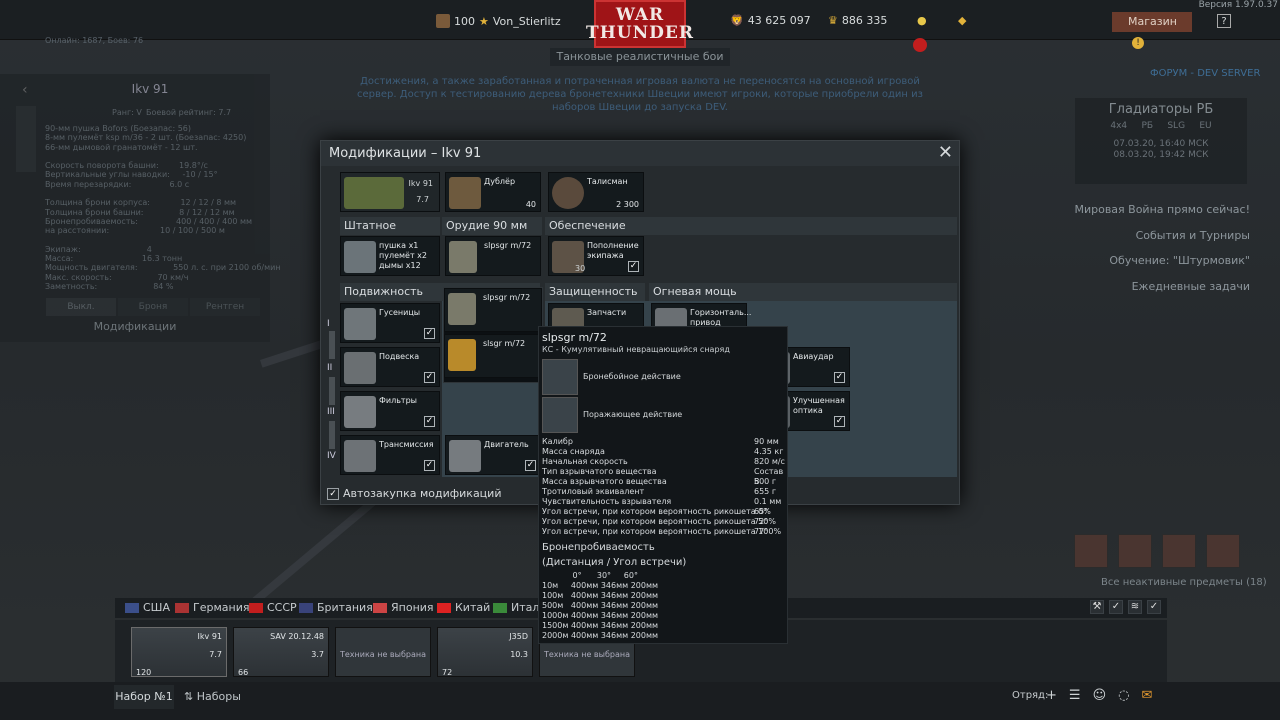  What do you see at coordinates (1179, 260) in the screenshot?
I see `tutorial-link: Обучение: "Штурмовик"` at bounding box center [1179, 260].